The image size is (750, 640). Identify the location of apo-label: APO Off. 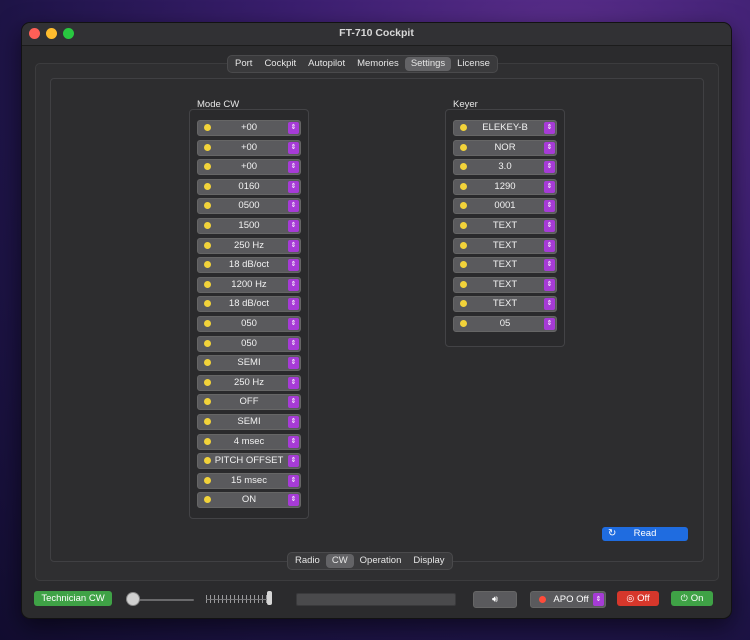
(571, 599).